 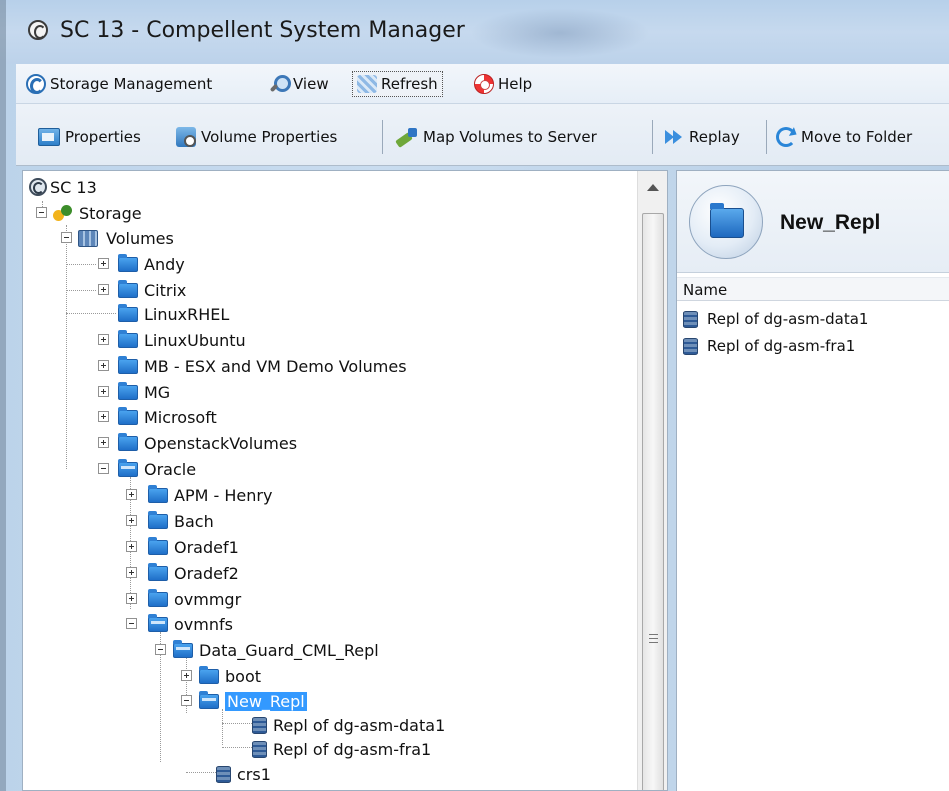 I want to click on tree-node-label: MG, so click(x=157, y=392).